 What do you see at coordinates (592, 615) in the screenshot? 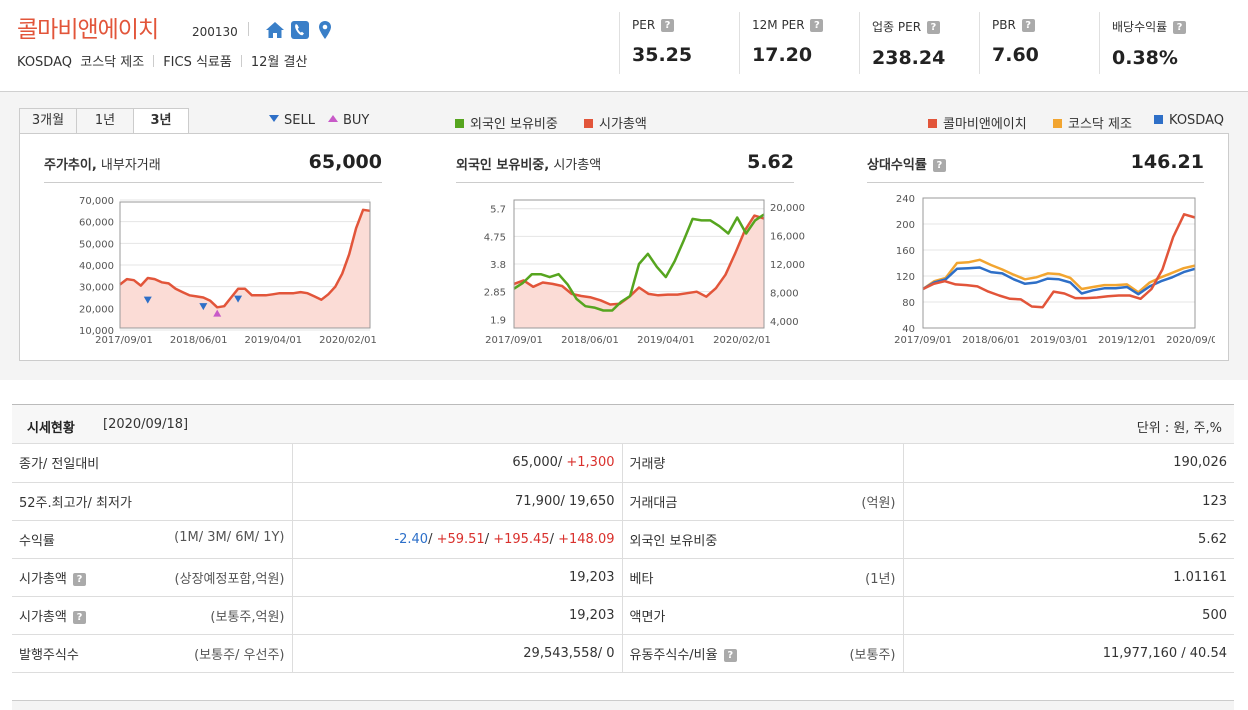
I see `cell-value: 19,203` at bounding box center [592, 615].